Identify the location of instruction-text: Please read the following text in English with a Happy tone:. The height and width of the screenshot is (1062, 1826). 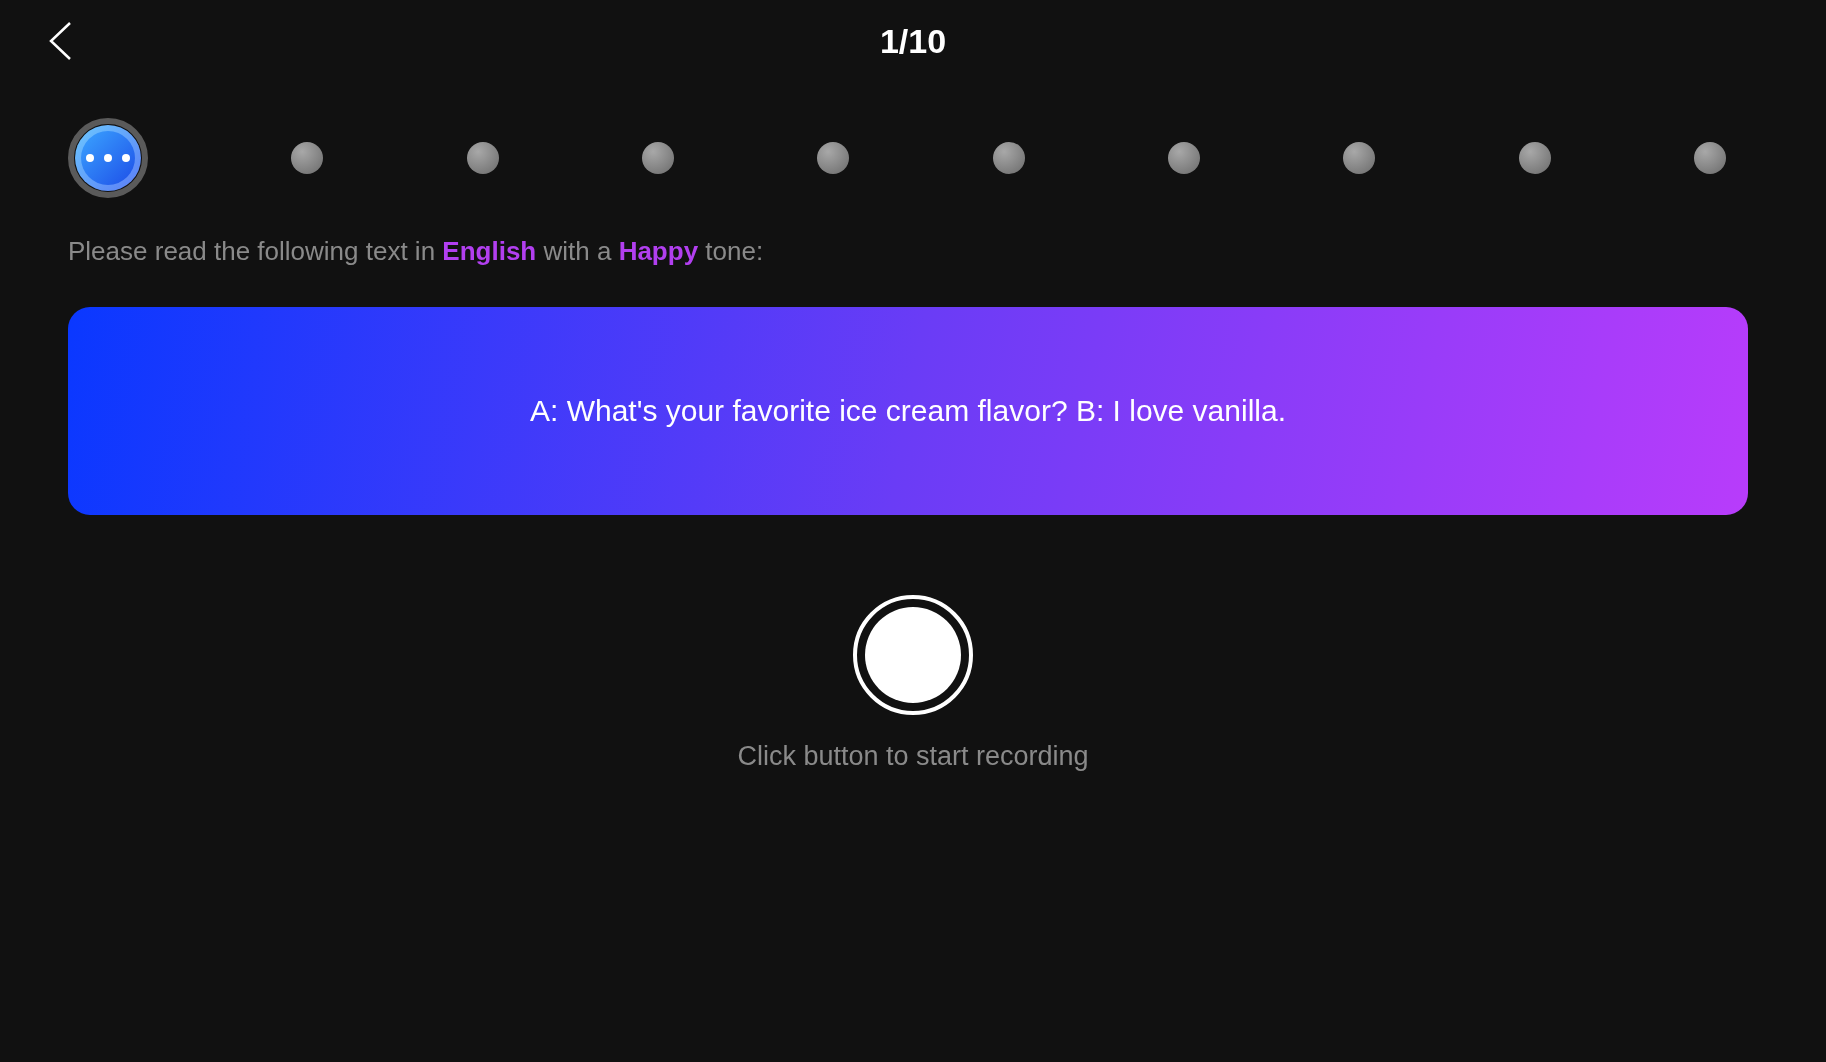
(416, 251).